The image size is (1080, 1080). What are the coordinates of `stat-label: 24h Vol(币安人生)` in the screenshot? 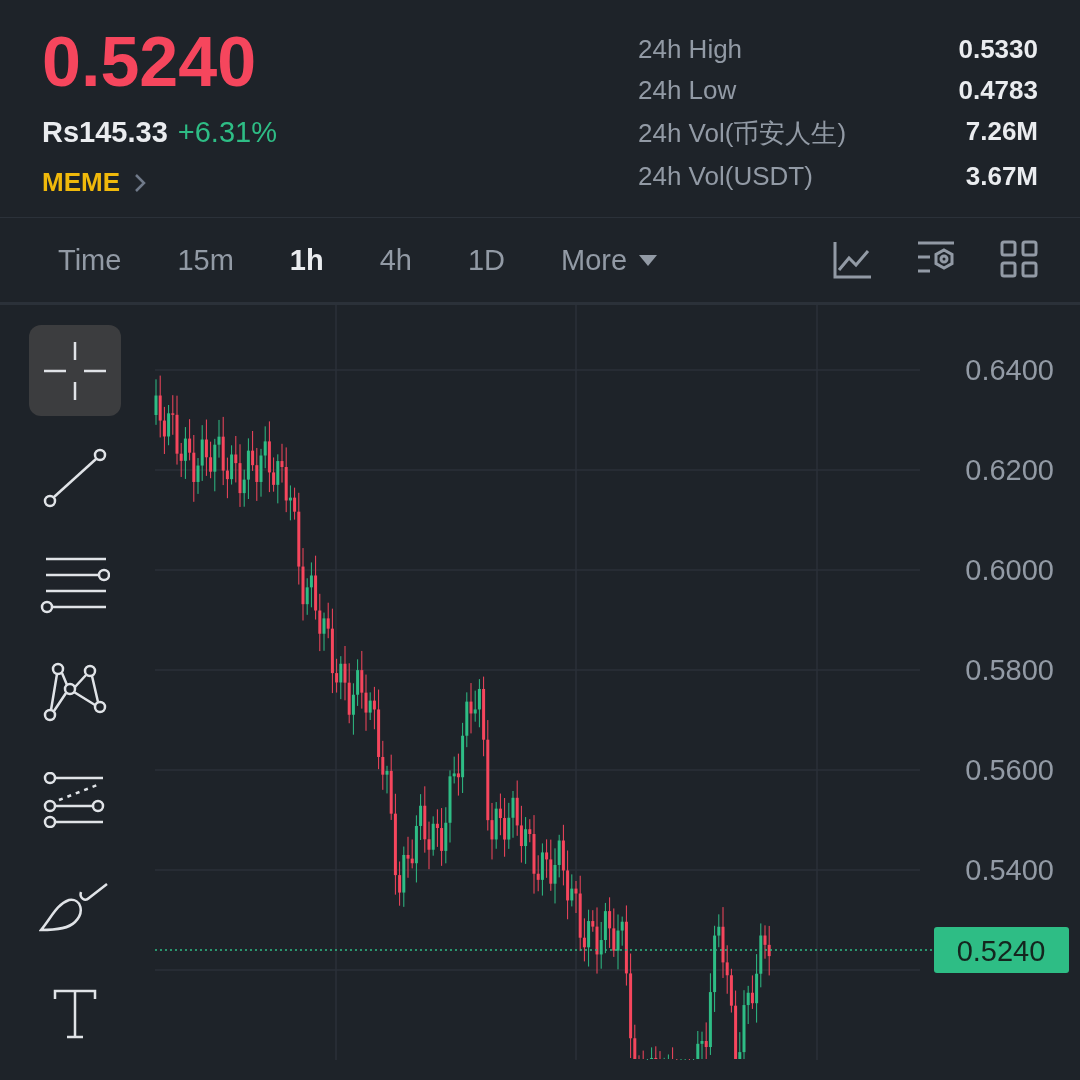 It's located at (743, 133).